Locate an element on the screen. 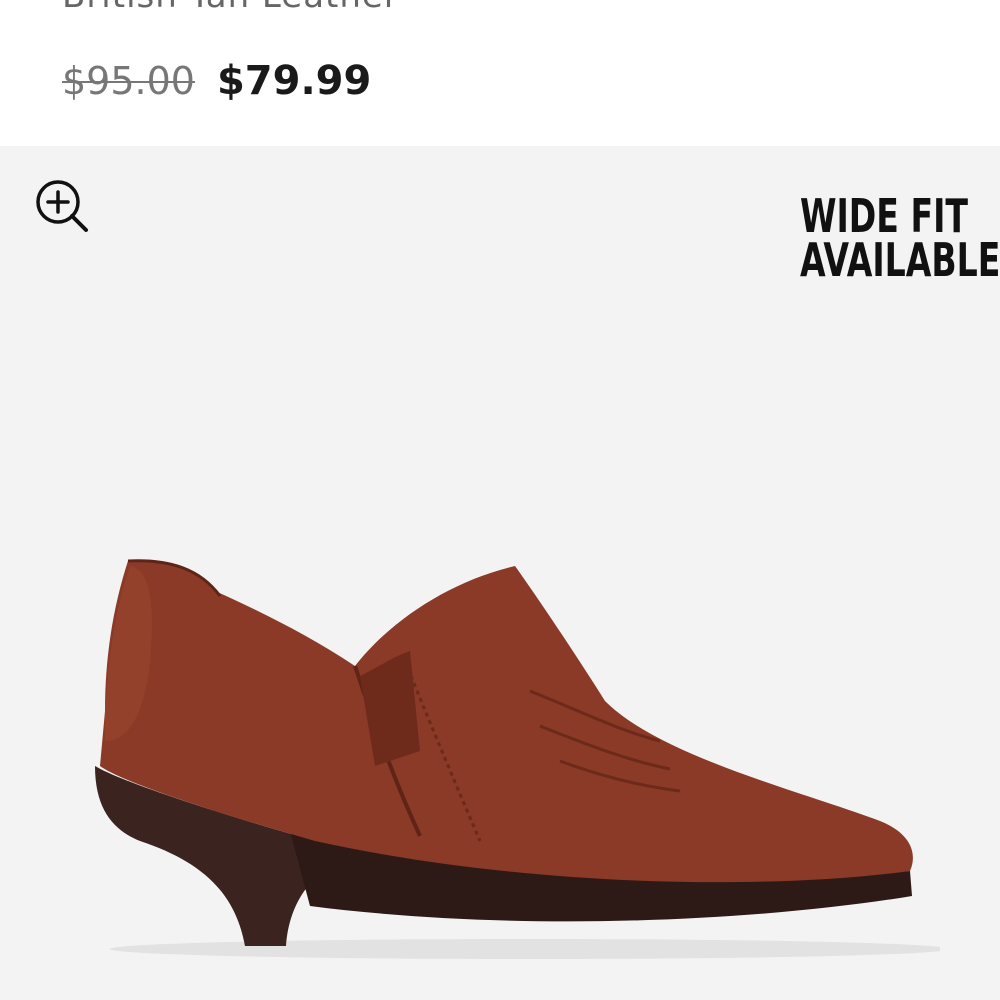  price-row: $95.00 $79.99 is located at coordinates (216, 81).